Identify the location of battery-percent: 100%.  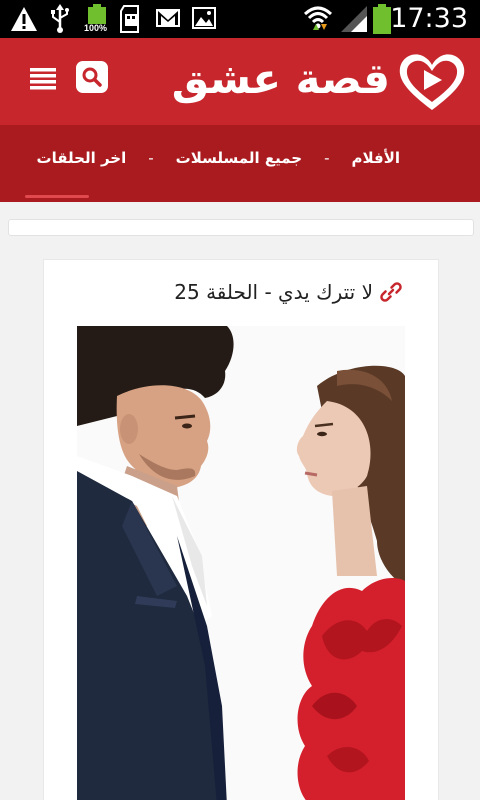
(96, 28).